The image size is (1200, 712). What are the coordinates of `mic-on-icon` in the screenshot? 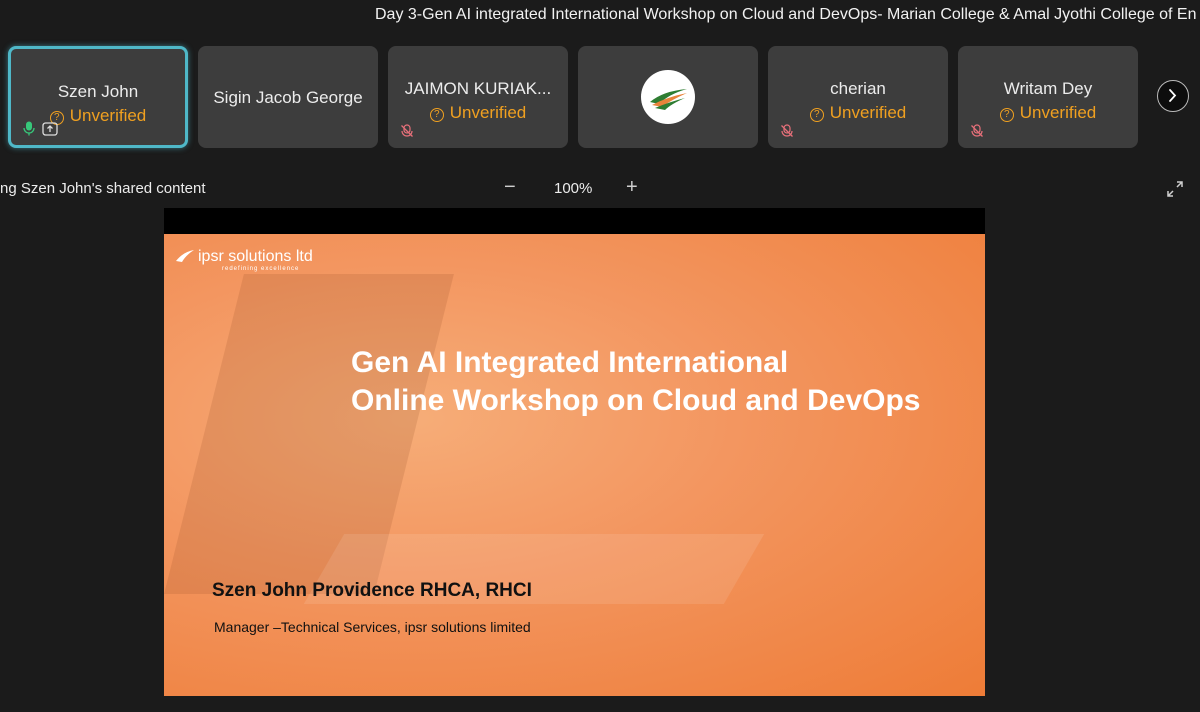 It's located at (29, 128).